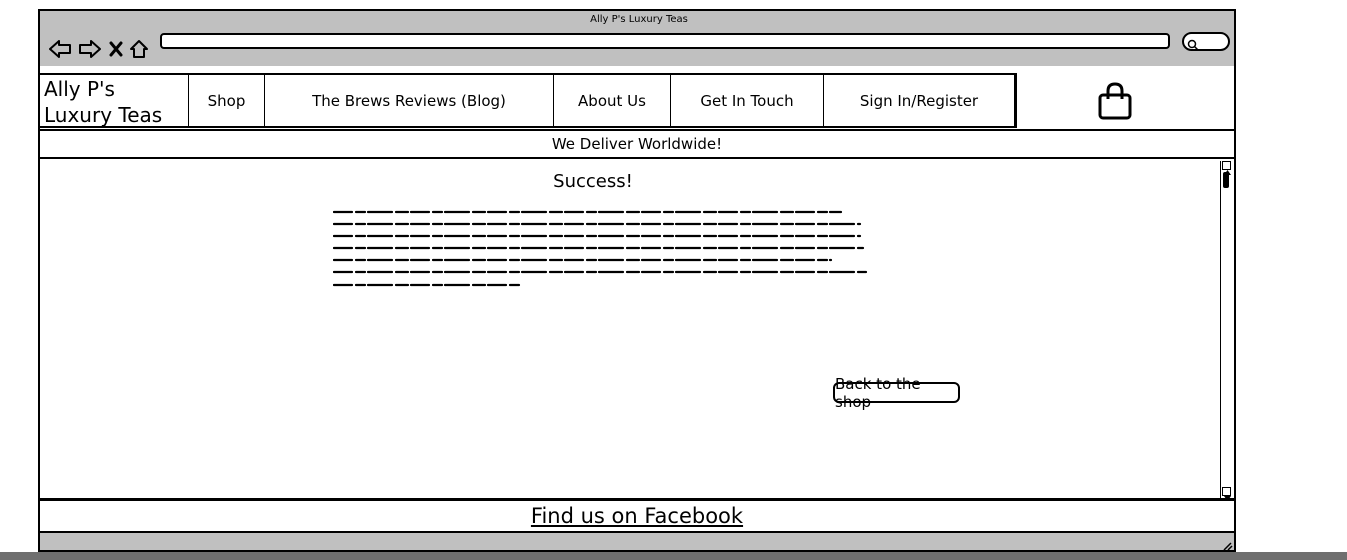  I want to click on back-to-shop-button: Back to the shop, so click(896, 393).